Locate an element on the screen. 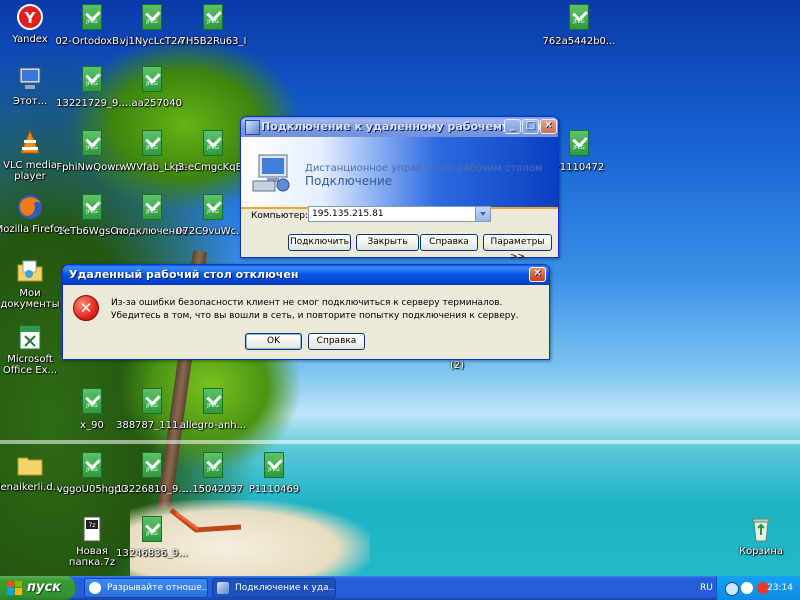 This screenshot has width=800, height=600. excel-icon is located at coordinates (30, 337).